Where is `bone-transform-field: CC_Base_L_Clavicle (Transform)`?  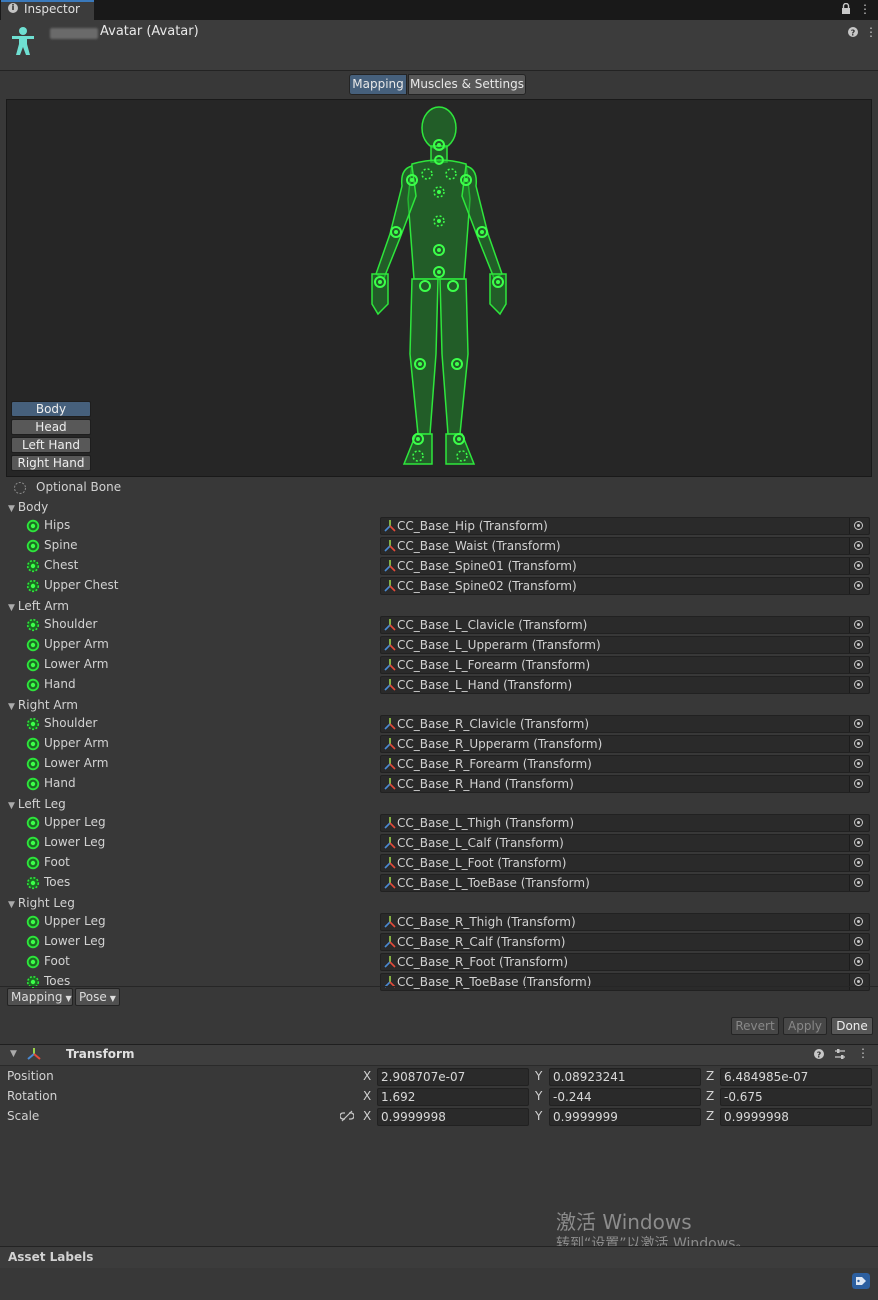 bone-transform-field: CC_Base_L_Clavicle (Transform) is located at coordinates (625, 625).